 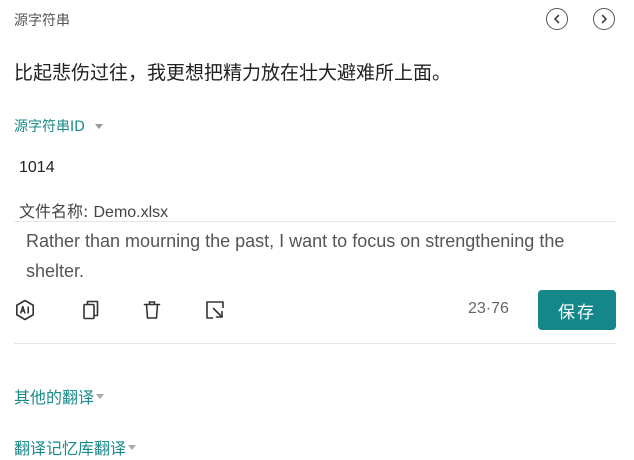 I want to click on file-name-label: 文件名称:, so click(x=54, y=211).